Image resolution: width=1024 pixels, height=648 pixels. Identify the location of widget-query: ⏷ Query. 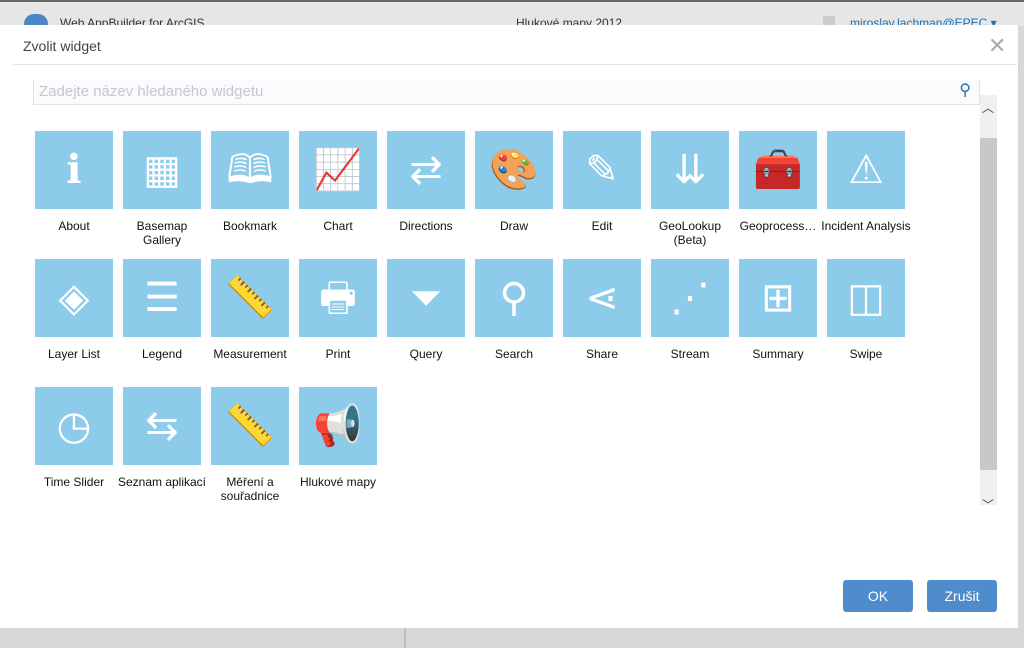
(426, 310).